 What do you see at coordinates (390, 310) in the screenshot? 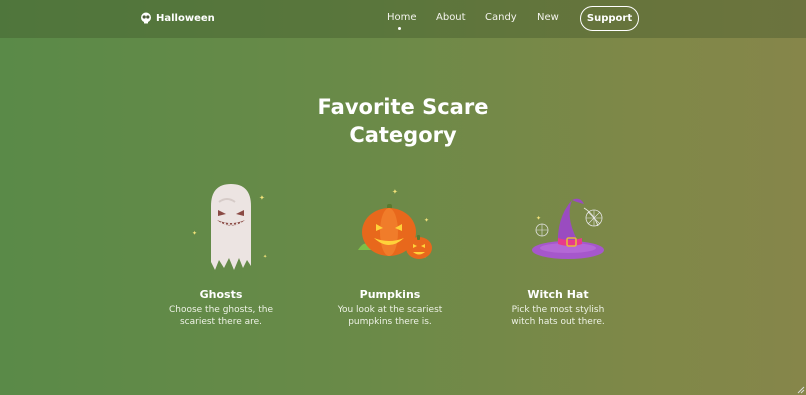
I see `card-description-line-1: You look at the scariest` at bounding box center [390, 310].